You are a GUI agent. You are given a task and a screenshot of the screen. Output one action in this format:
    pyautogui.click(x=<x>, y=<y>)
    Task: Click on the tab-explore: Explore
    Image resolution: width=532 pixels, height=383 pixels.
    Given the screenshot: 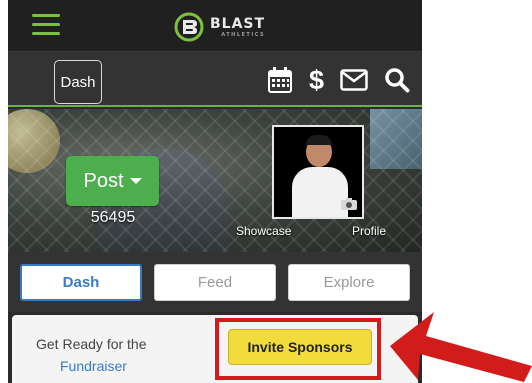 What is the action you would take?
    pyautogui.click(x=349, y=282)
    